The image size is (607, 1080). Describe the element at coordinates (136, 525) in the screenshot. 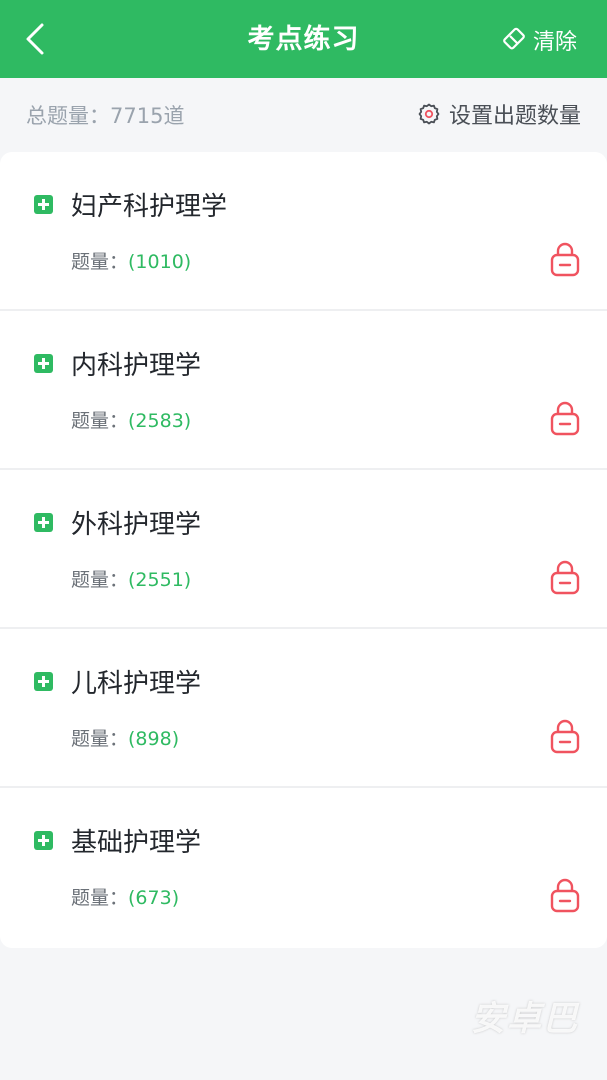

I see `item-title: 外科护理学` at that location.